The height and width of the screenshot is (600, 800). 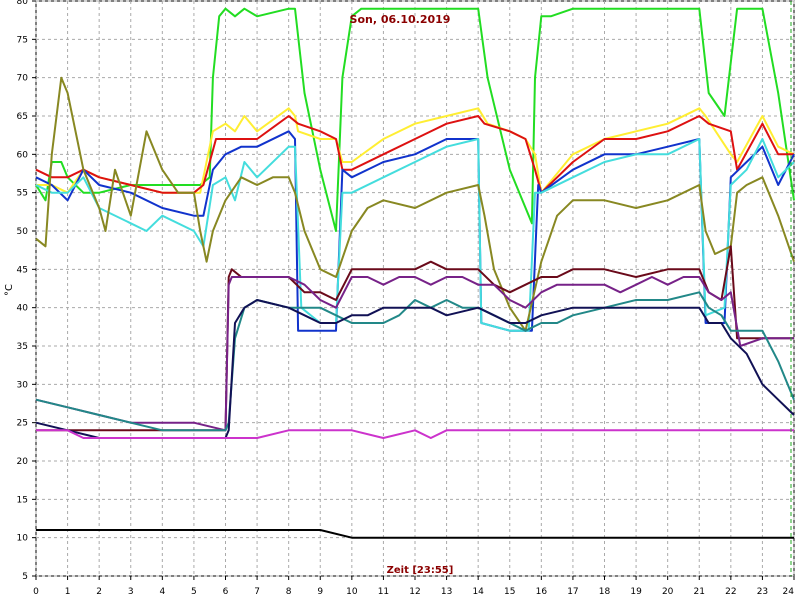 I want to click on y-tick-label: 25, so click(x=22, y=424).